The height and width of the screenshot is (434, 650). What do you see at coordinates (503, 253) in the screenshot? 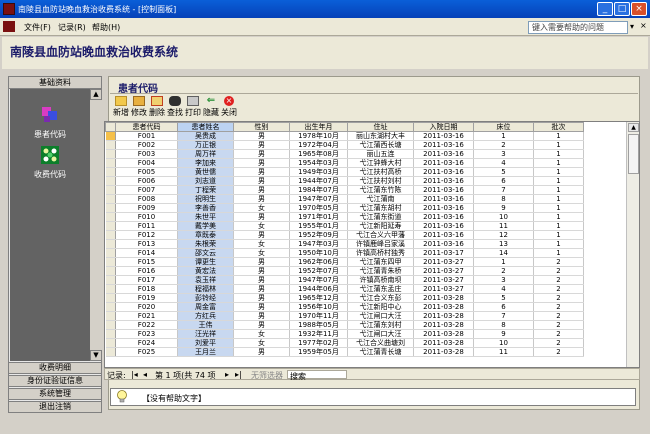
I see `table-cell: 14` at bounding box center [503, 253].